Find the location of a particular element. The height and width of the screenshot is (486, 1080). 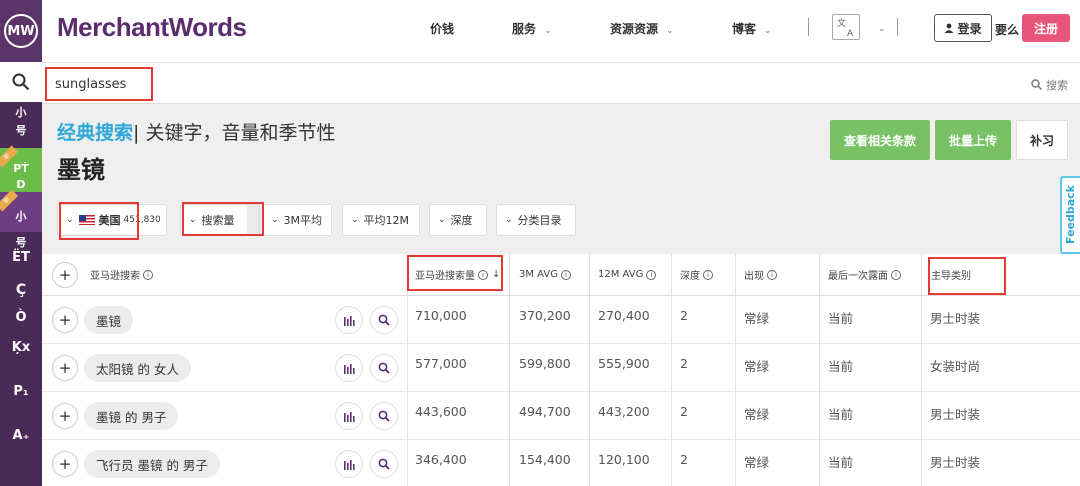

sidebar-item: Ķx is located at coordinates (21, 347).